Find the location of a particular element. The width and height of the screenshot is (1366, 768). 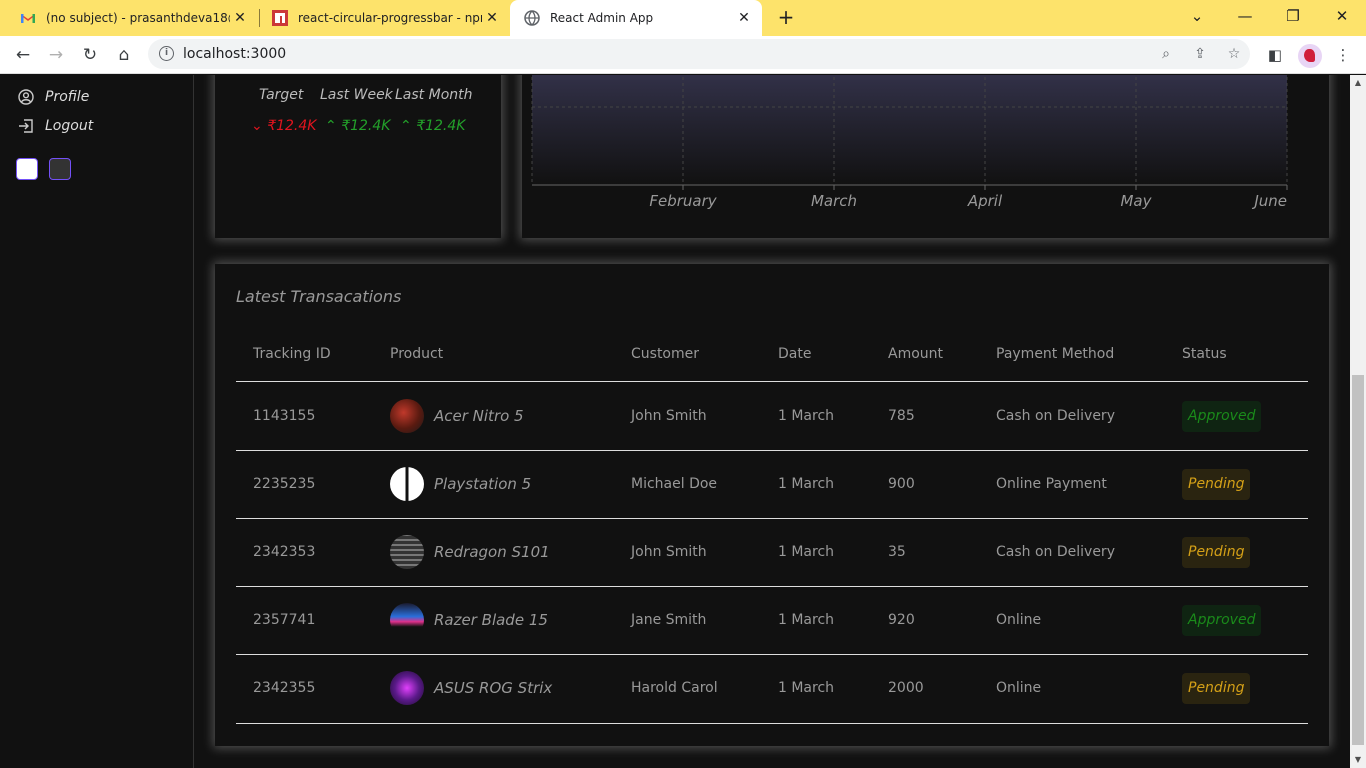

cell-tracking-id: 2235235 is located at coordinates (284, 484).